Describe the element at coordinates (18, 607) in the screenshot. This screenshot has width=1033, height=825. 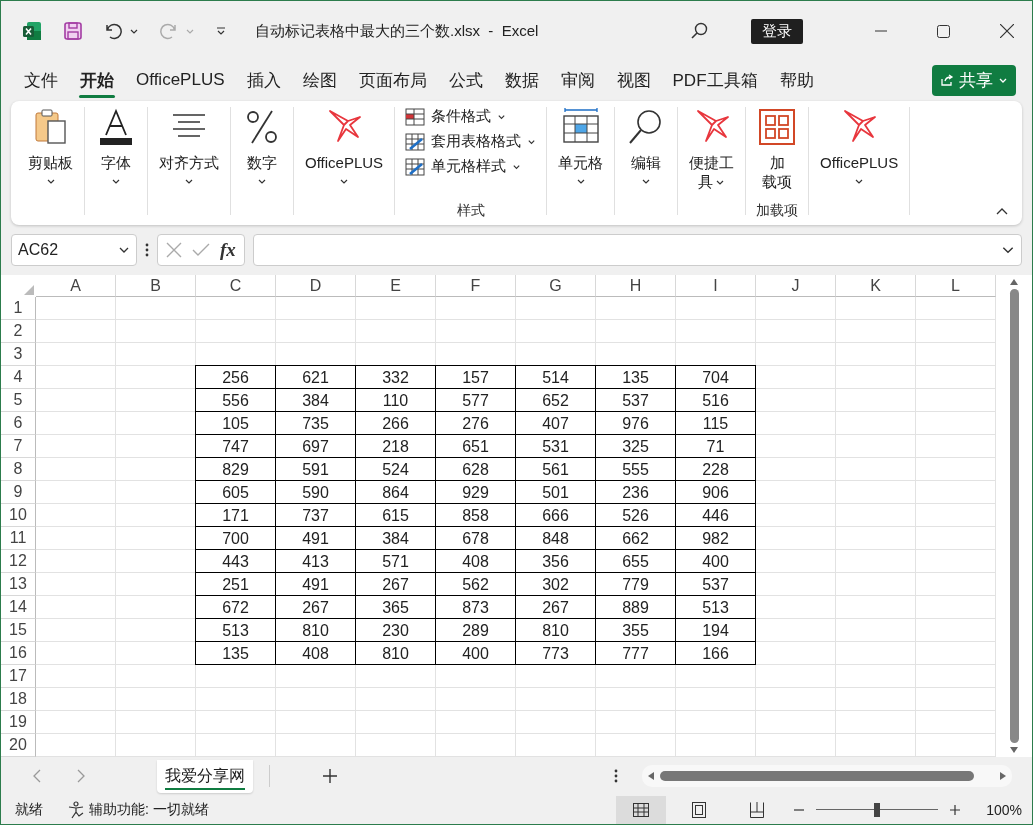
I see `row-header: 14` at that location.